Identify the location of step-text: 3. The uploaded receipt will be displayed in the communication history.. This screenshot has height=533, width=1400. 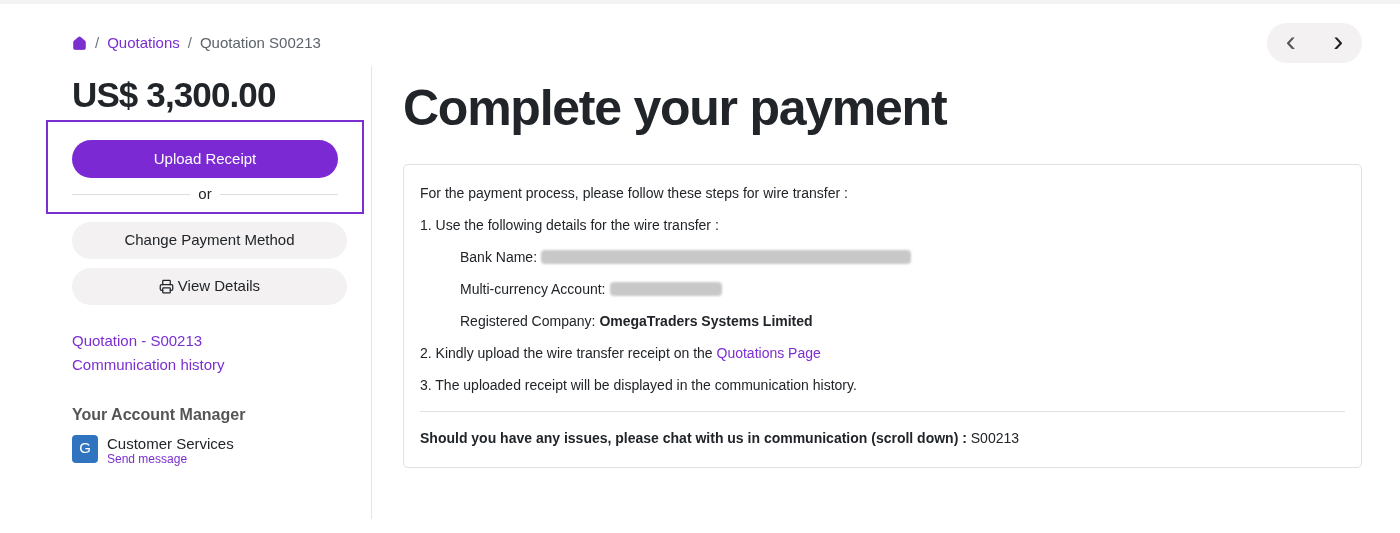
(639, 385).